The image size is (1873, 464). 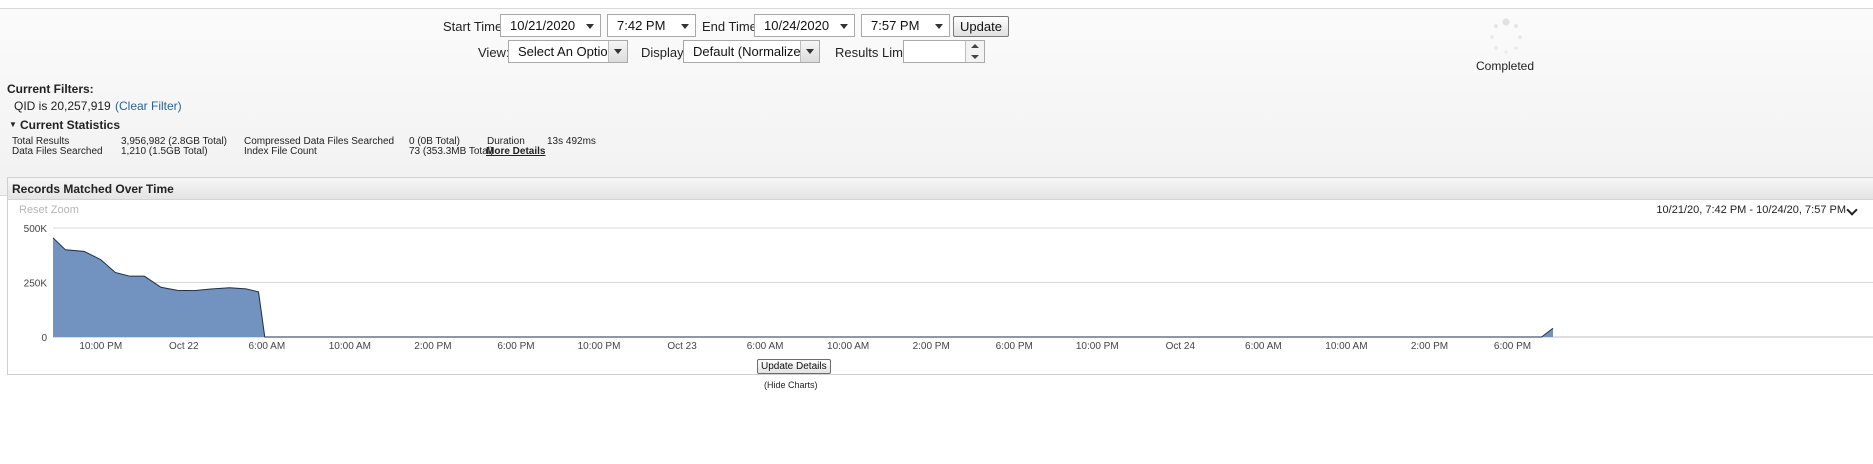 I want to click on update-details-button: Update Details, so click(x=794, y=366).